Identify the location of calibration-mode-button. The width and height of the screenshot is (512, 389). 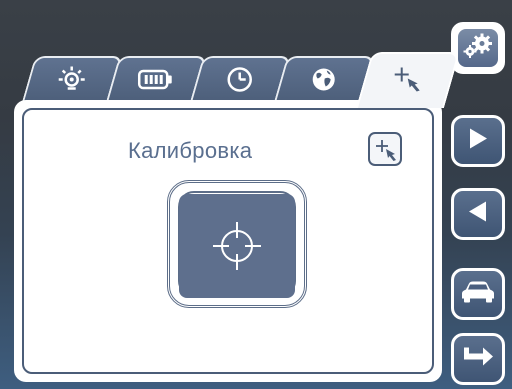
(385, 149).